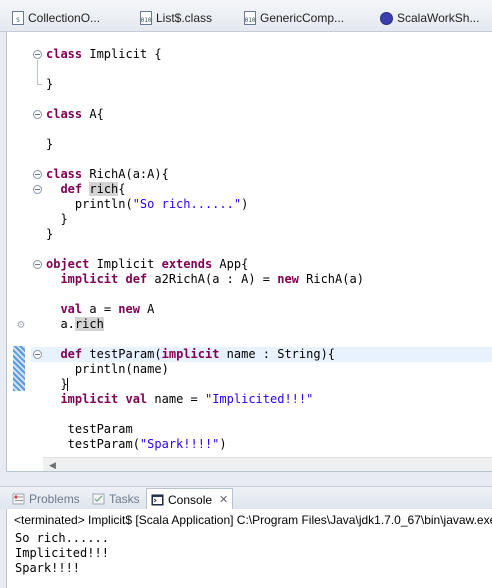 This screenshot has height=588, width=492. I want to click on code-line: object Implicit extends App{, so click(147, 264).